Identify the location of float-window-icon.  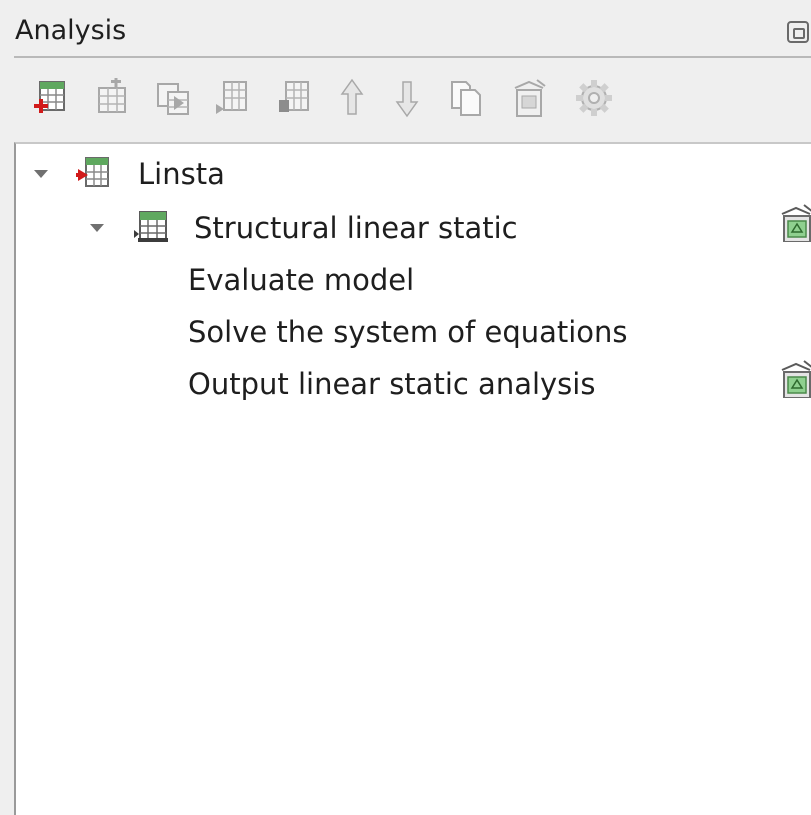
(798, 32).